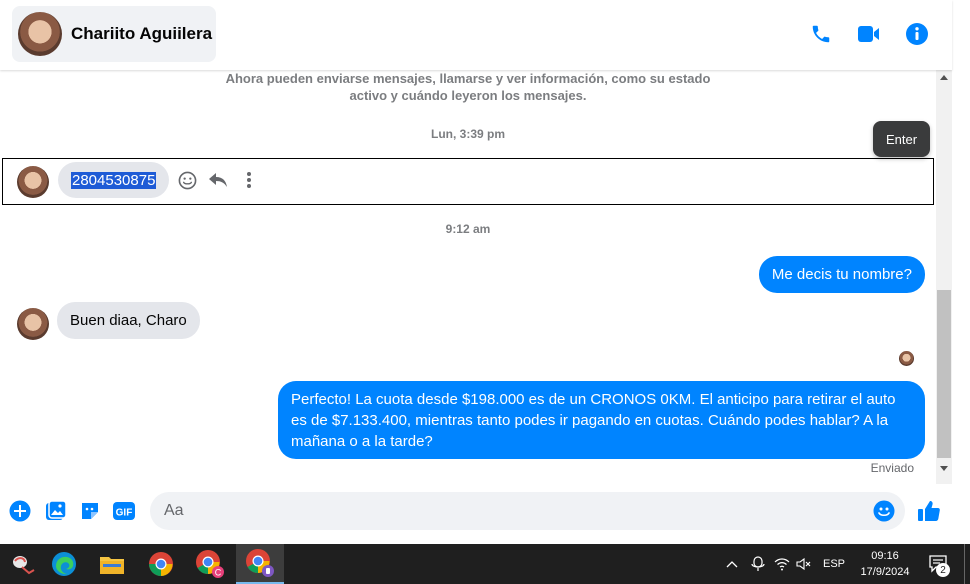 This screenshot has width=970, height=584. I want to click on enter-tooltip: Enter, so click(901, 139).